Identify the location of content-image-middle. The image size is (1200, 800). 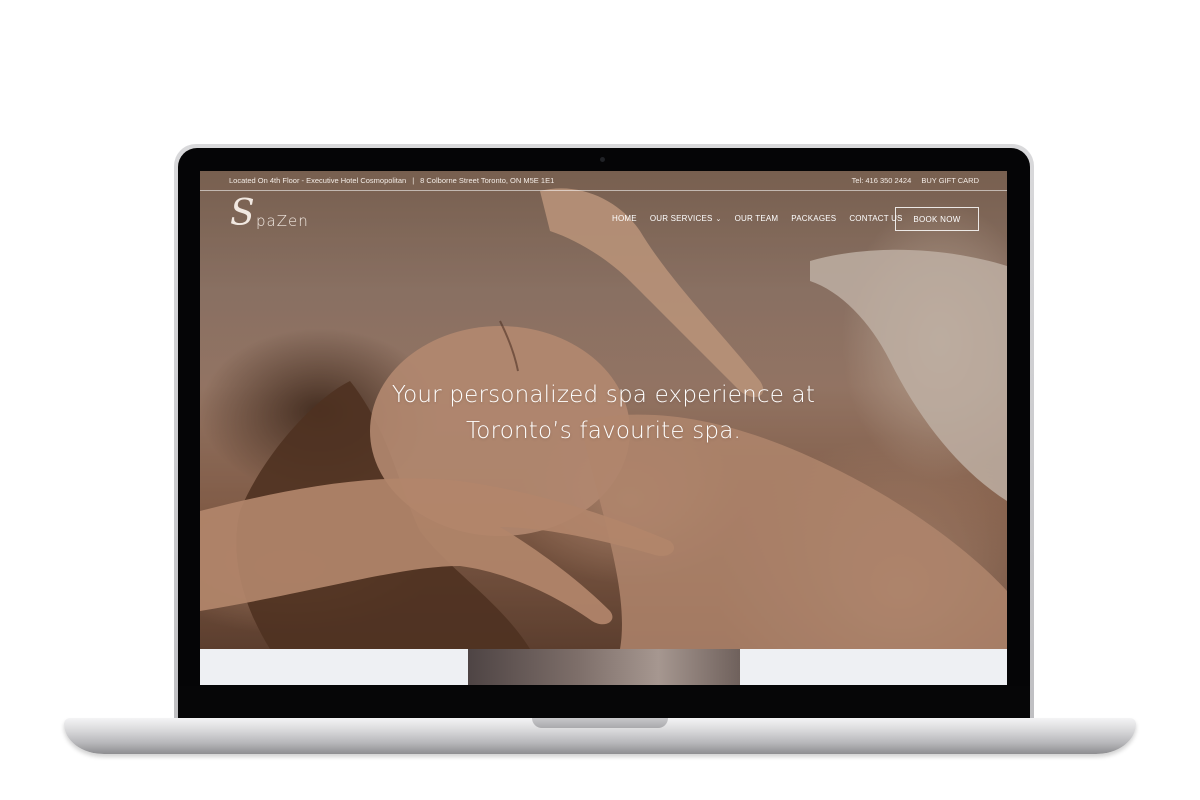
(604, 667).